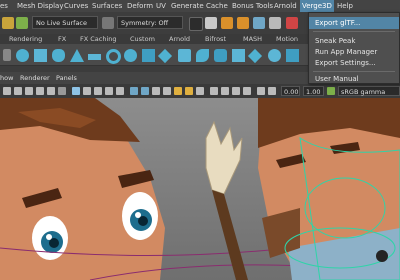 This screenshot has width=400, height=280. What do you see at coordinates (134, 91) in the screenshot?
I see `wireframe-icon` at bounding box center [134, 91].